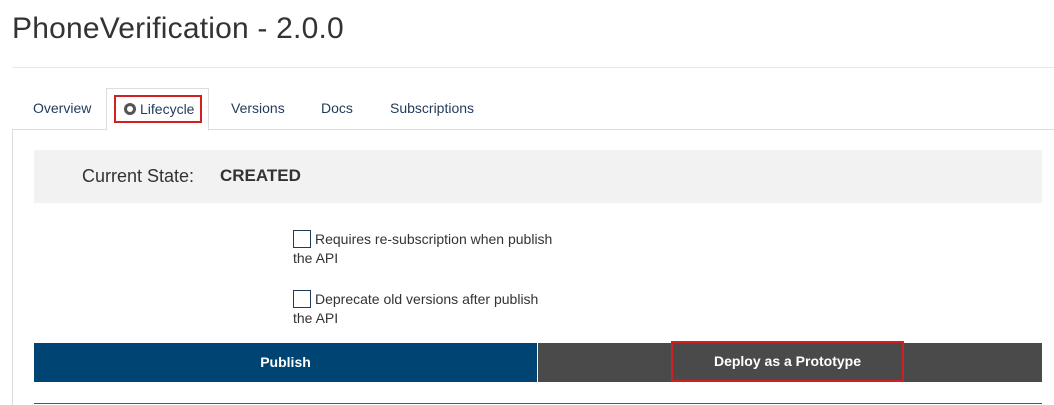 The image size is (1054, 405). What do you see at coordinates (538, 403) in the screenshot?
I see `panel-bottom-divider` at bounding box center [538, 403].